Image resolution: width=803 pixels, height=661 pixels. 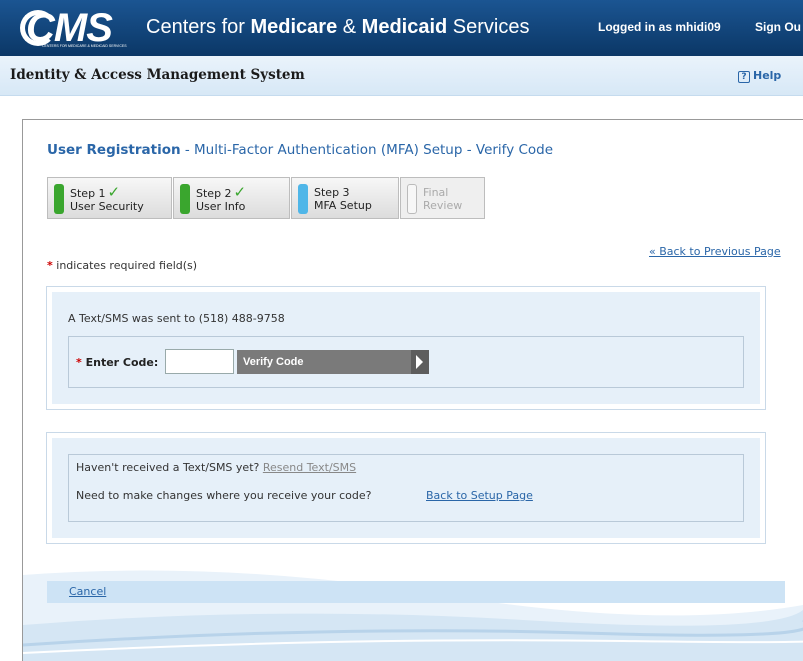 I want to click on back-to-setup-link: Back to Setup Page, so click(x=479, y=495).